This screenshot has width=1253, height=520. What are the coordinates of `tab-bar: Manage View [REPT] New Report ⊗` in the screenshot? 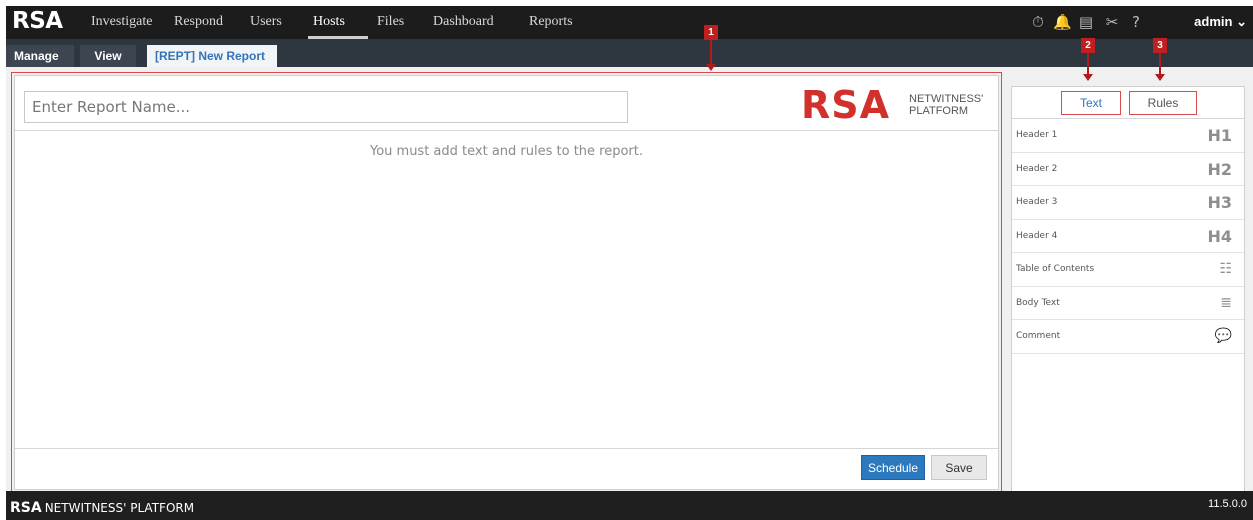 It's located at (629, 62).